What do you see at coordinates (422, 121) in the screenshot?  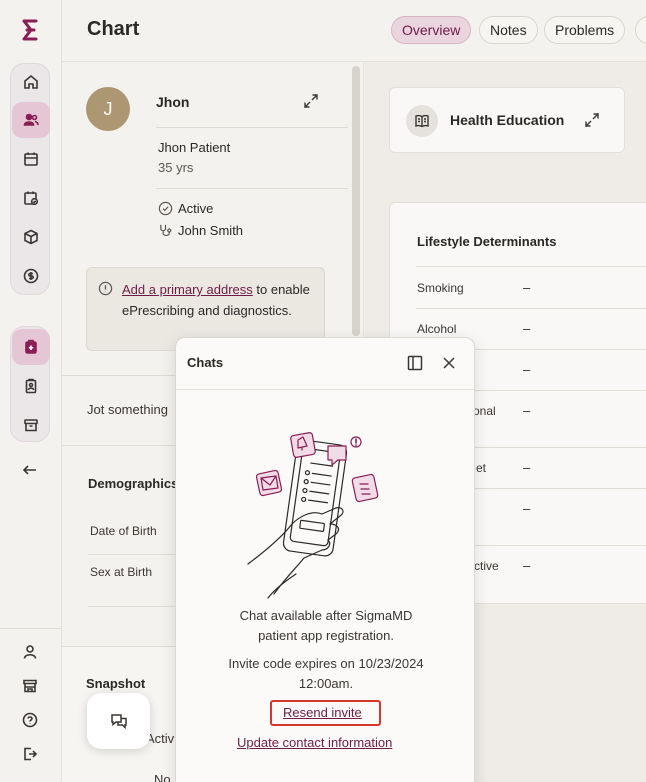 I see `book-icon` at bounding box center [422, 121].